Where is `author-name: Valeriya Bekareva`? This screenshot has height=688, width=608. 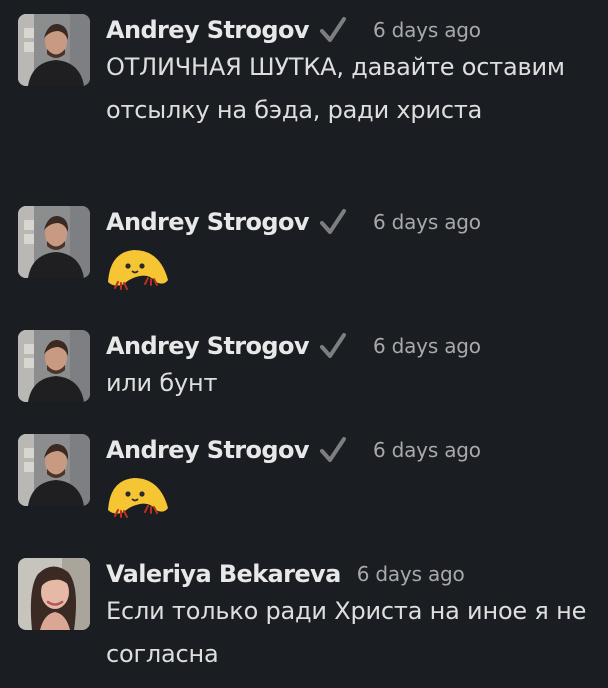 author-name: Valeriya Bekareva is located at coordinates (223, 574).